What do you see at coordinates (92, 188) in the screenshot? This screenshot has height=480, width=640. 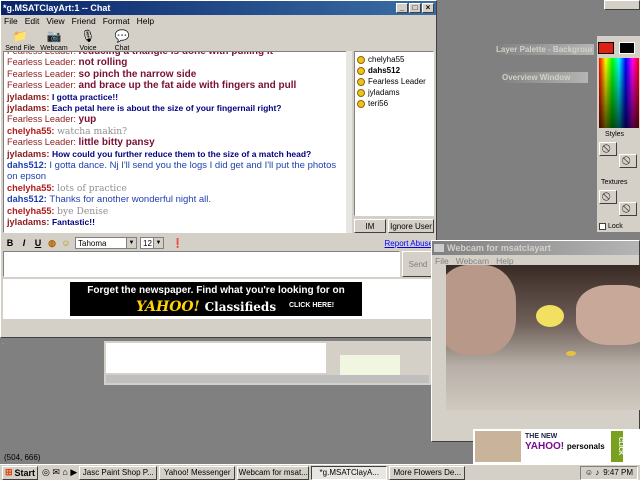 I see `message-text: lots of practice` at bounding box center [92, 188].